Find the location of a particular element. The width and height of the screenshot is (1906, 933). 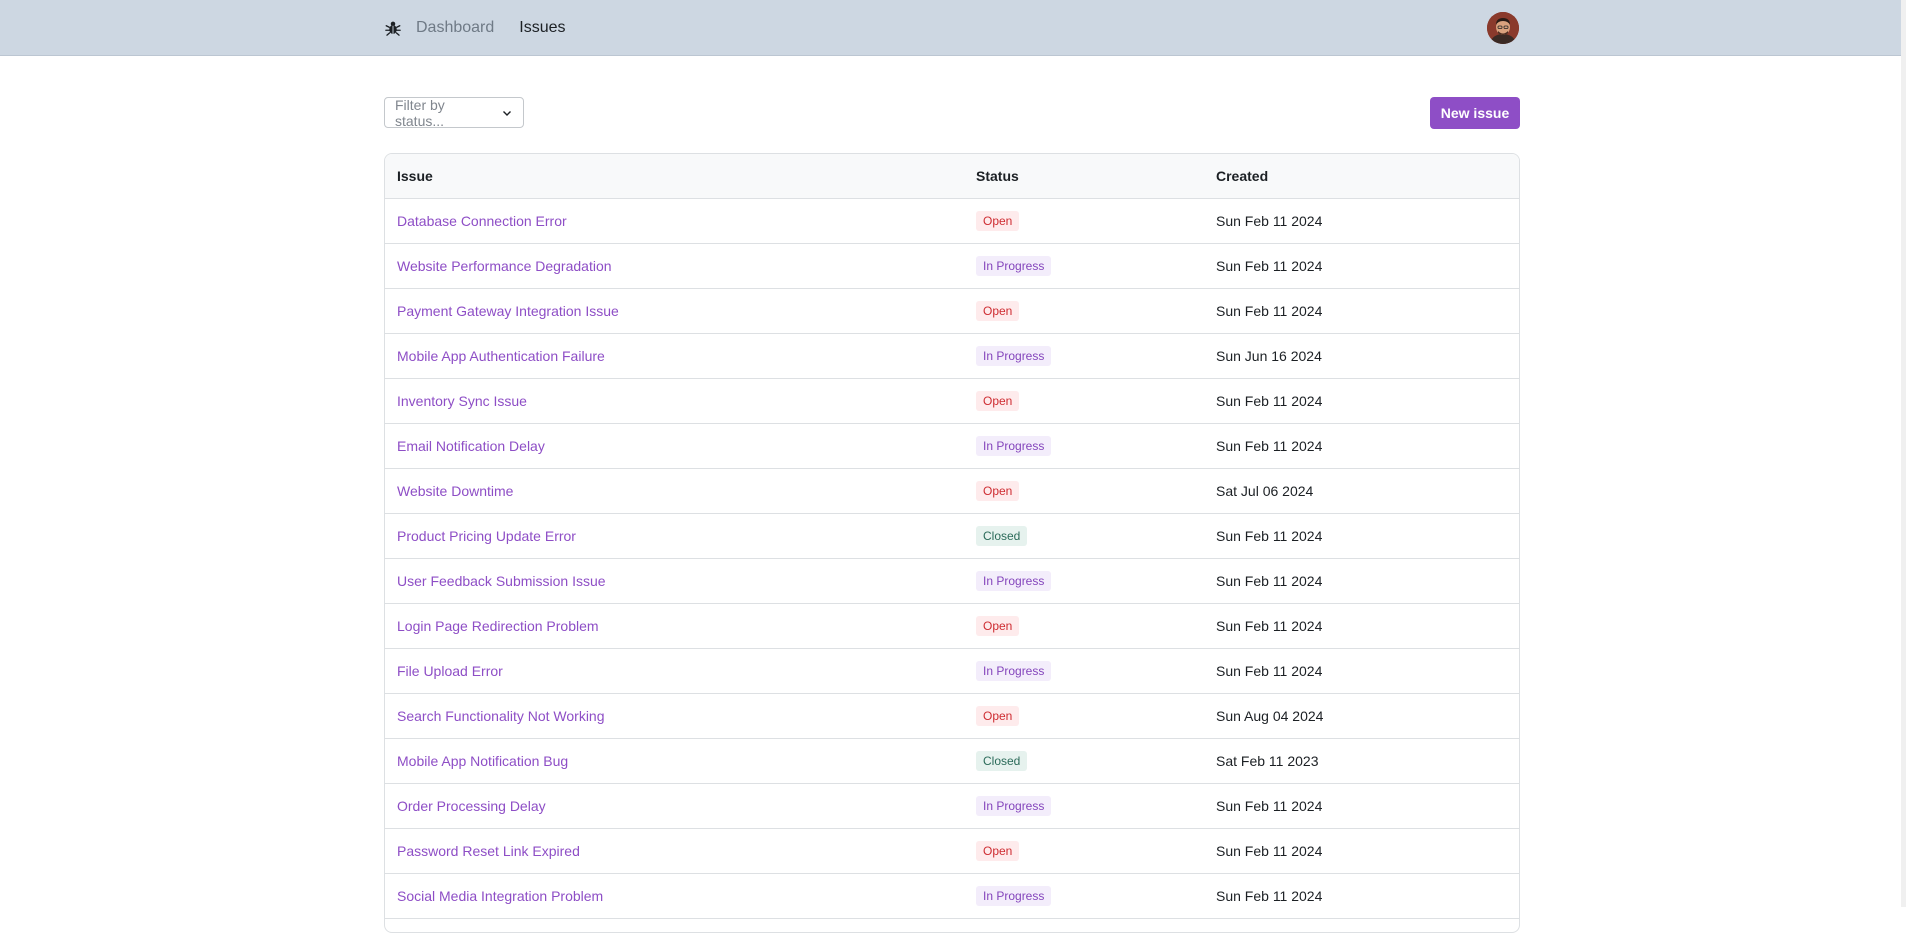

issue-title-link: User Feedback Submission Issue is located at coordinates (501, 581).